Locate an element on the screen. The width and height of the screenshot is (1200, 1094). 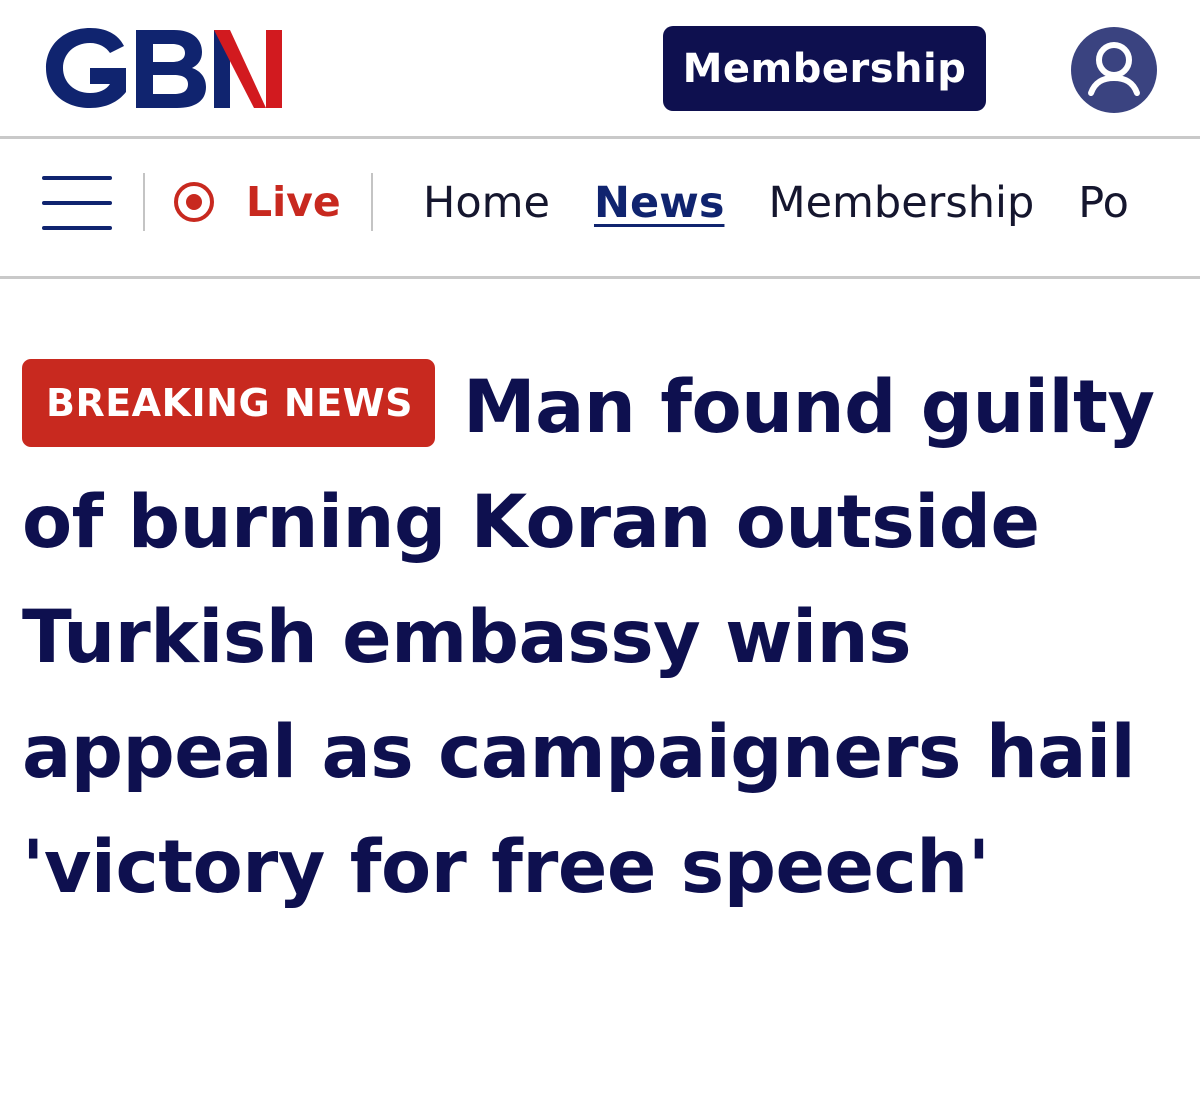
nav-link-home: Home is located at coordinates (486, 203).